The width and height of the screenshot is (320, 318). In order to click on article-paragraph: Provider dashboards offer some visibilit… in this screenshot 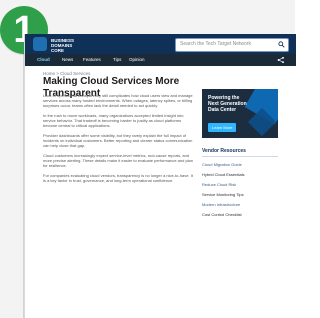, I will do `click(118, 140)`.